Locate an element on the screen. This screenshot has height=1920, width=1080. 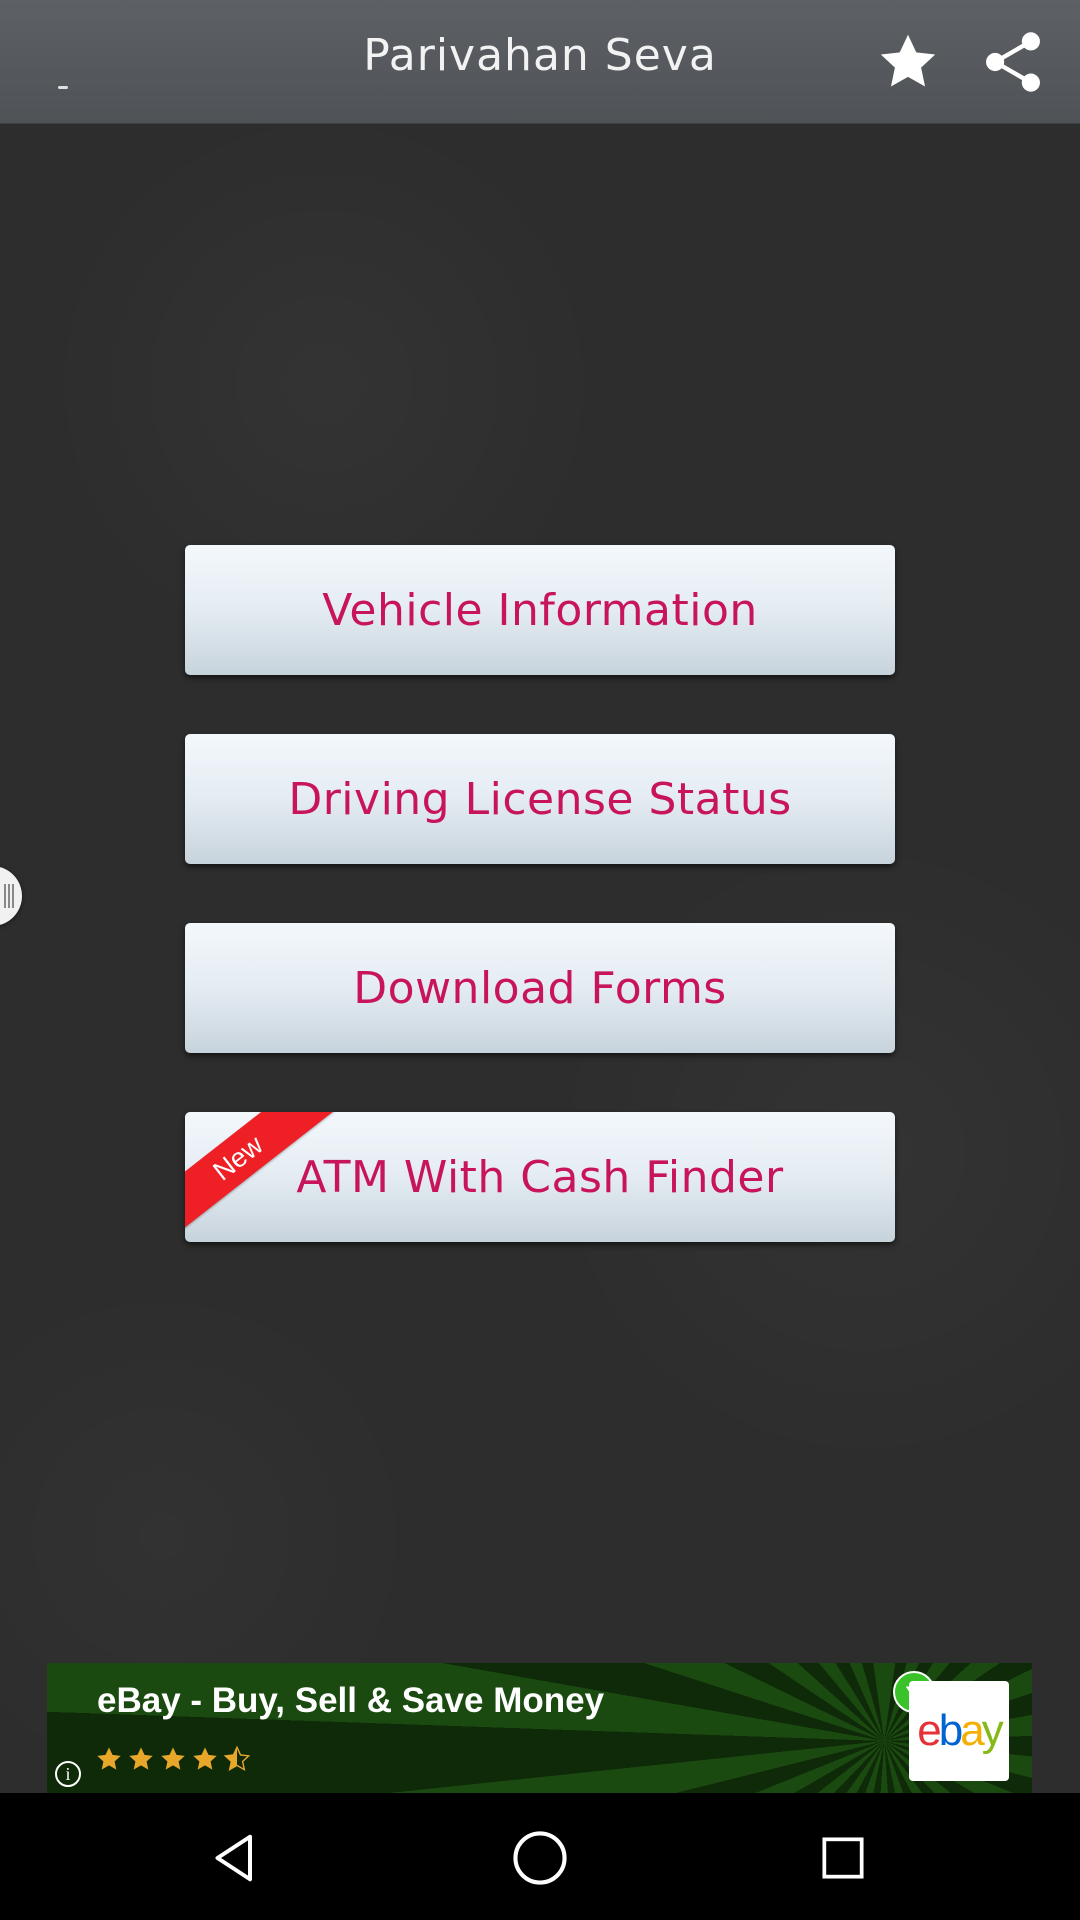
drag-handle-icon is located at coordinates (9, 896).